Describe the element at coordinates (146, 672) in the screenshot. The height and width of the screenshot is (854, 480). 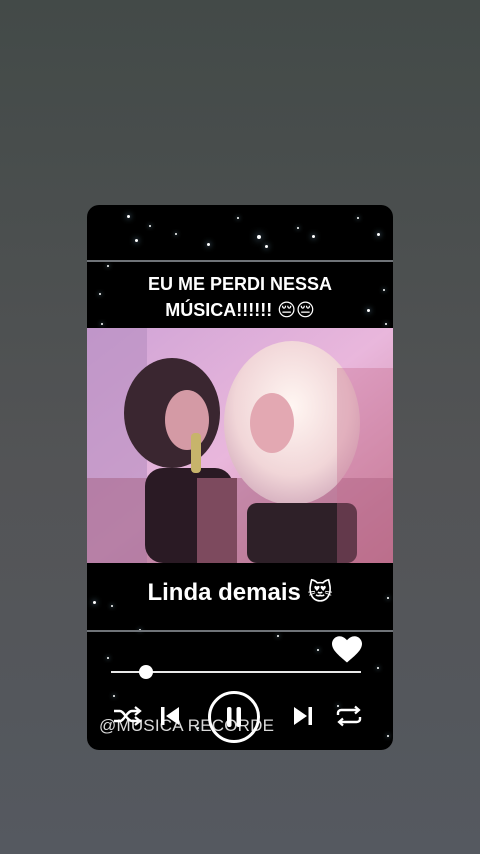
I see `progress-thumb` at that location.